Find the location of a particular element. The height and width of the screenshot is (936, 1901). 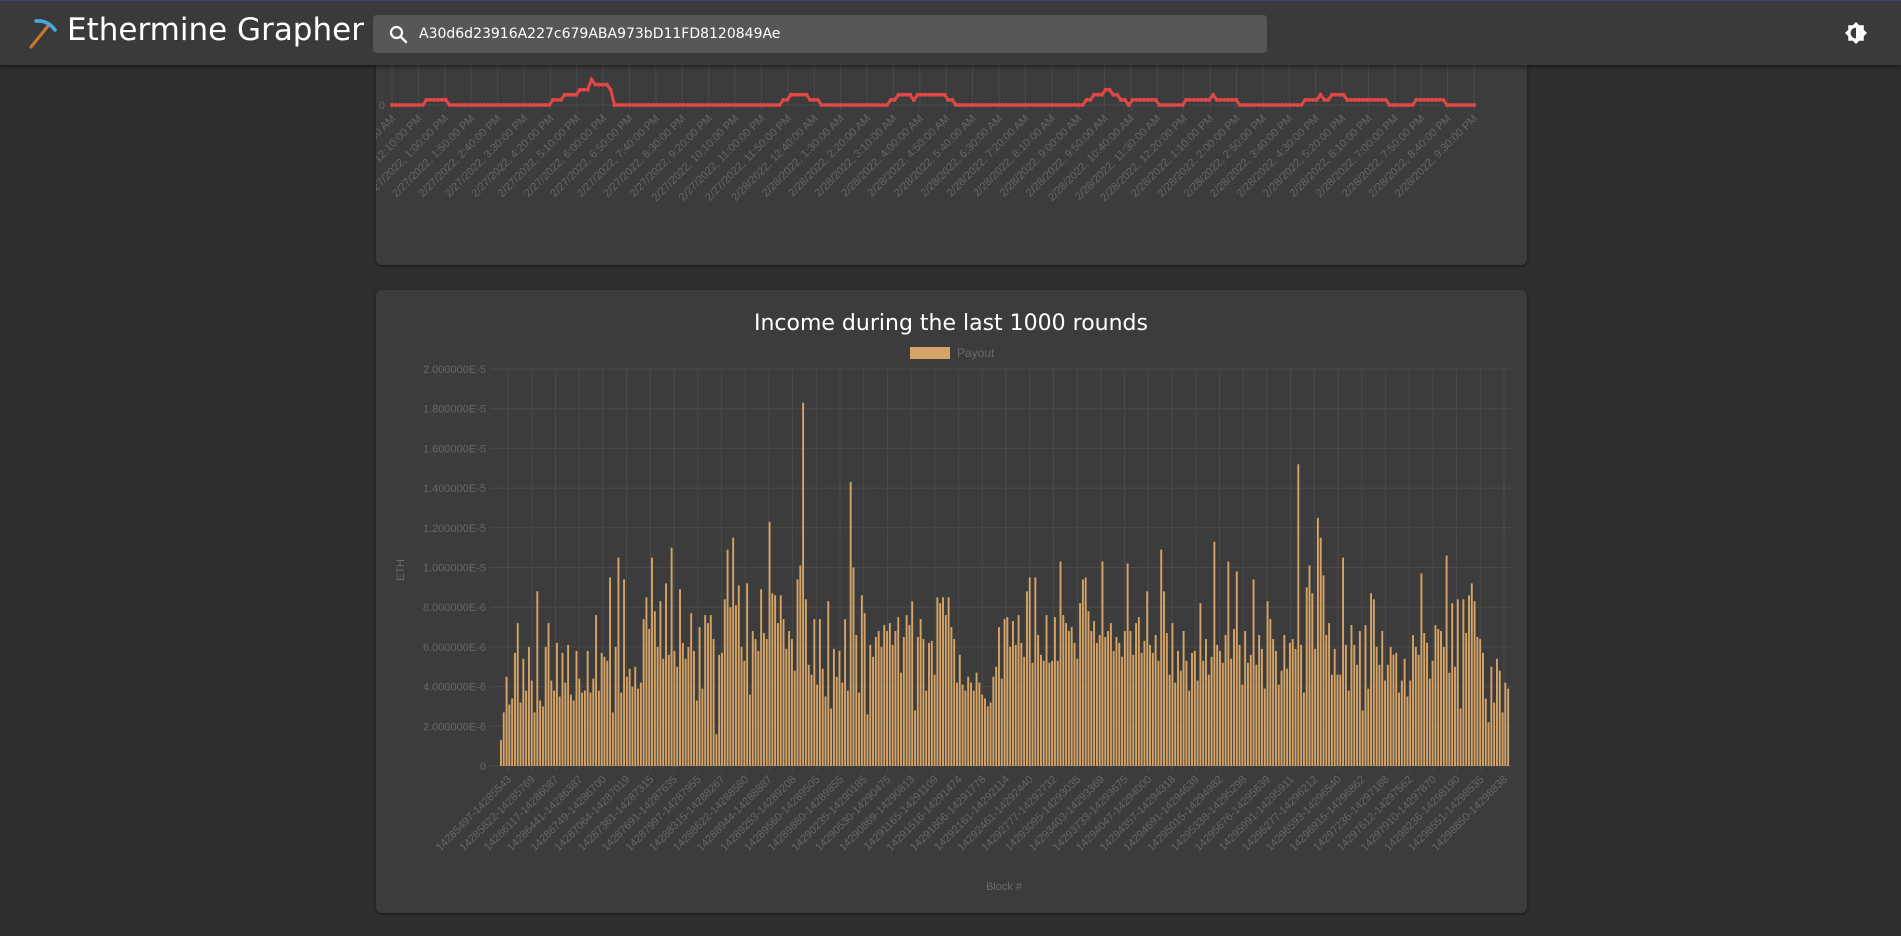

wallet-search-input is located at coordinates (834, 34).